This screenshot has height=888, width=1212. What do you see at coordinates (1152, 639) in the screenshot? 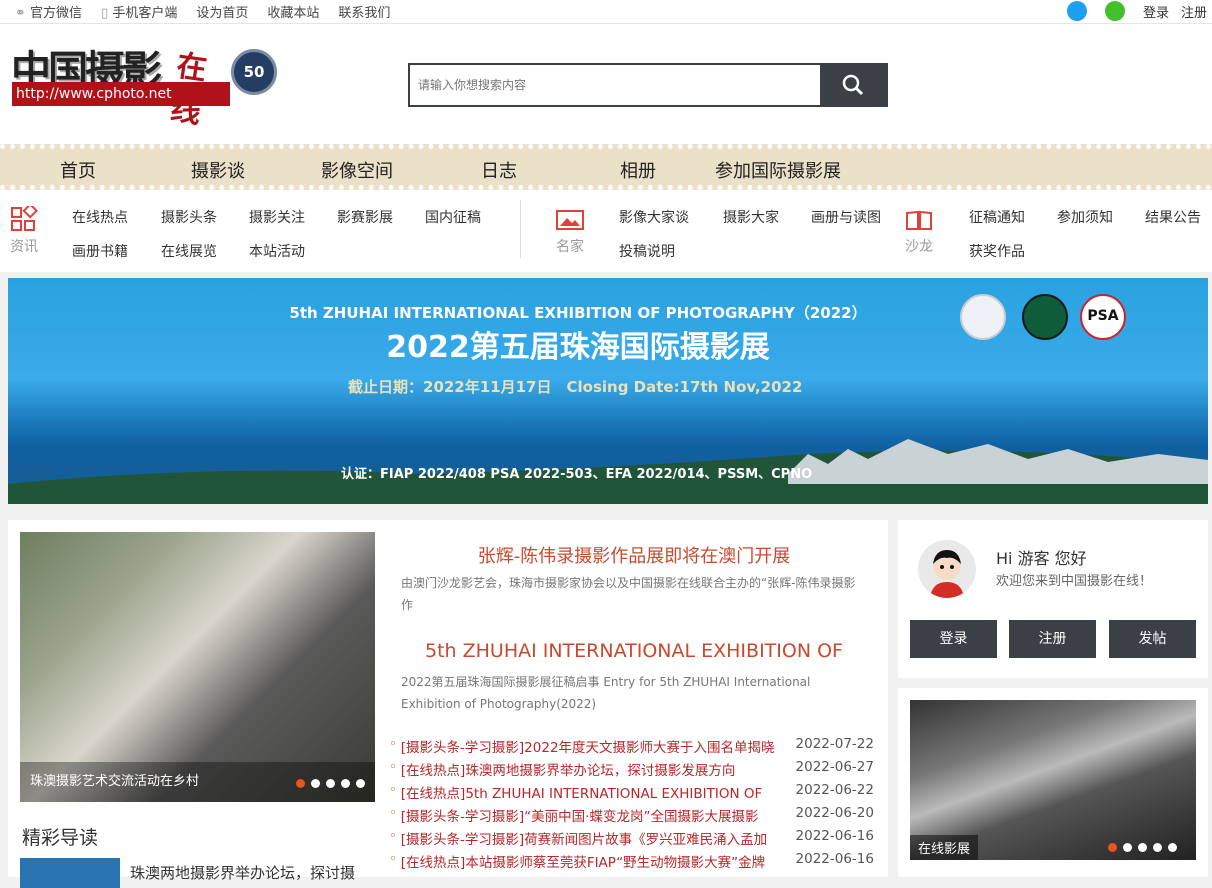
I see `post-button: 发帖` at bounding box center [1152, 639].